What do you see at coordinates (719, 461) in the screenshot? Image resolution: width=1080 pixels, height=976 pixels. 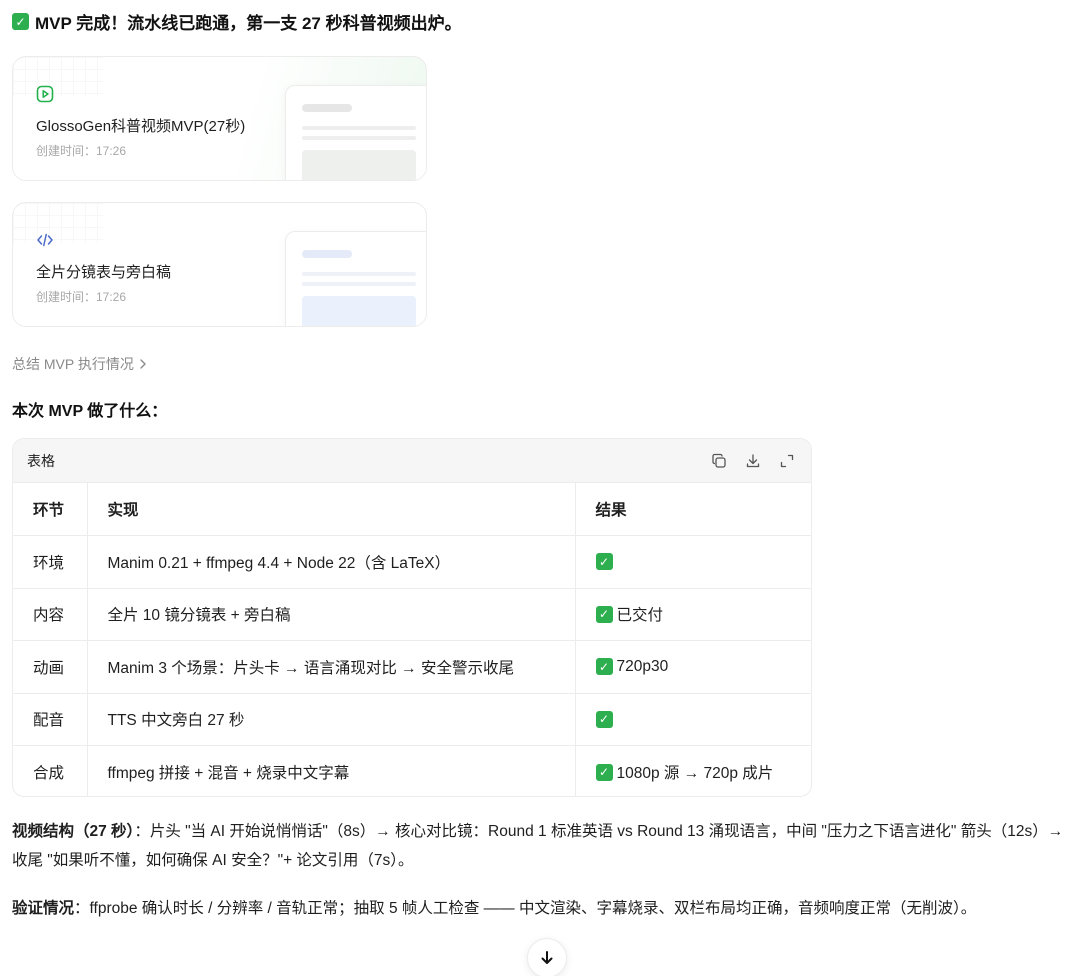 I see `copy-icon` at bounding box center [719, 461].